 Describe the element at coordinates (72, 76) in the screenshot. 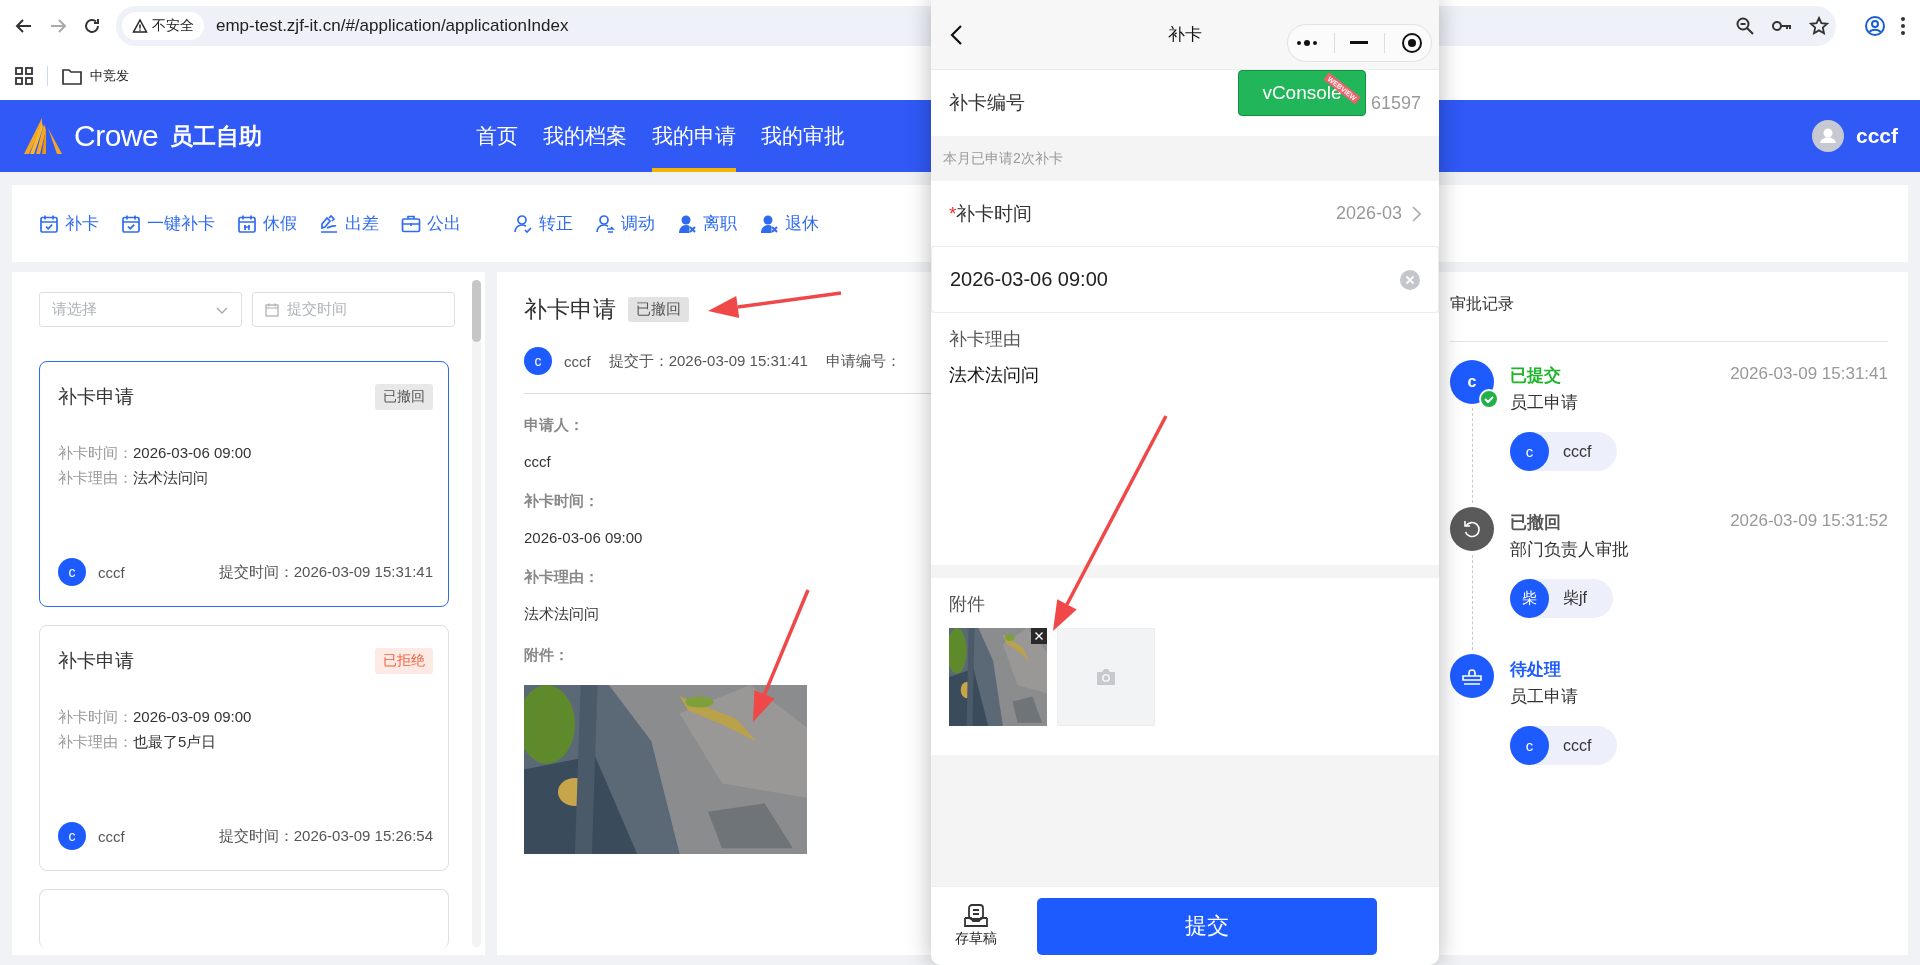

I see `folder-icon` at that location.